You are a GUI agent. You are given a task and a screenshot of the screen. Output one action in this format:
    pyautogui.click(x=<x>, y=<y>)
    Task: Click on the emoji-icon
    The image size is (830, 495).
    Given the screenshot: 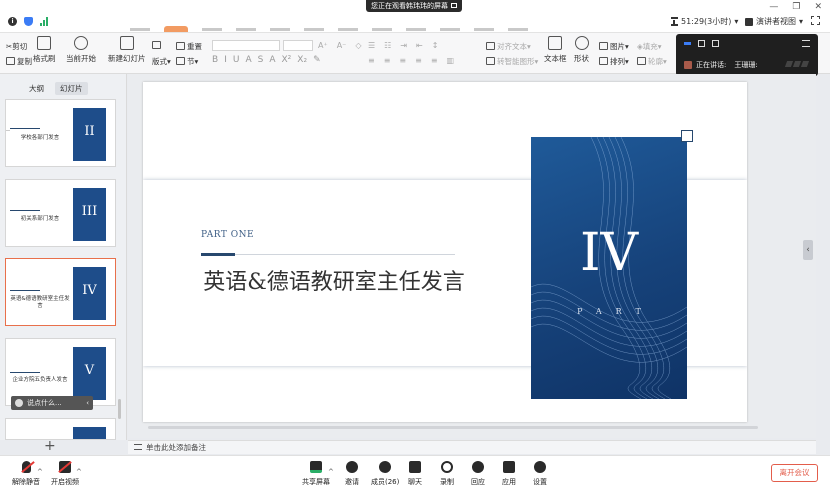 What is the action you would take?
    pyautogui.click(x=19, y=403)
    